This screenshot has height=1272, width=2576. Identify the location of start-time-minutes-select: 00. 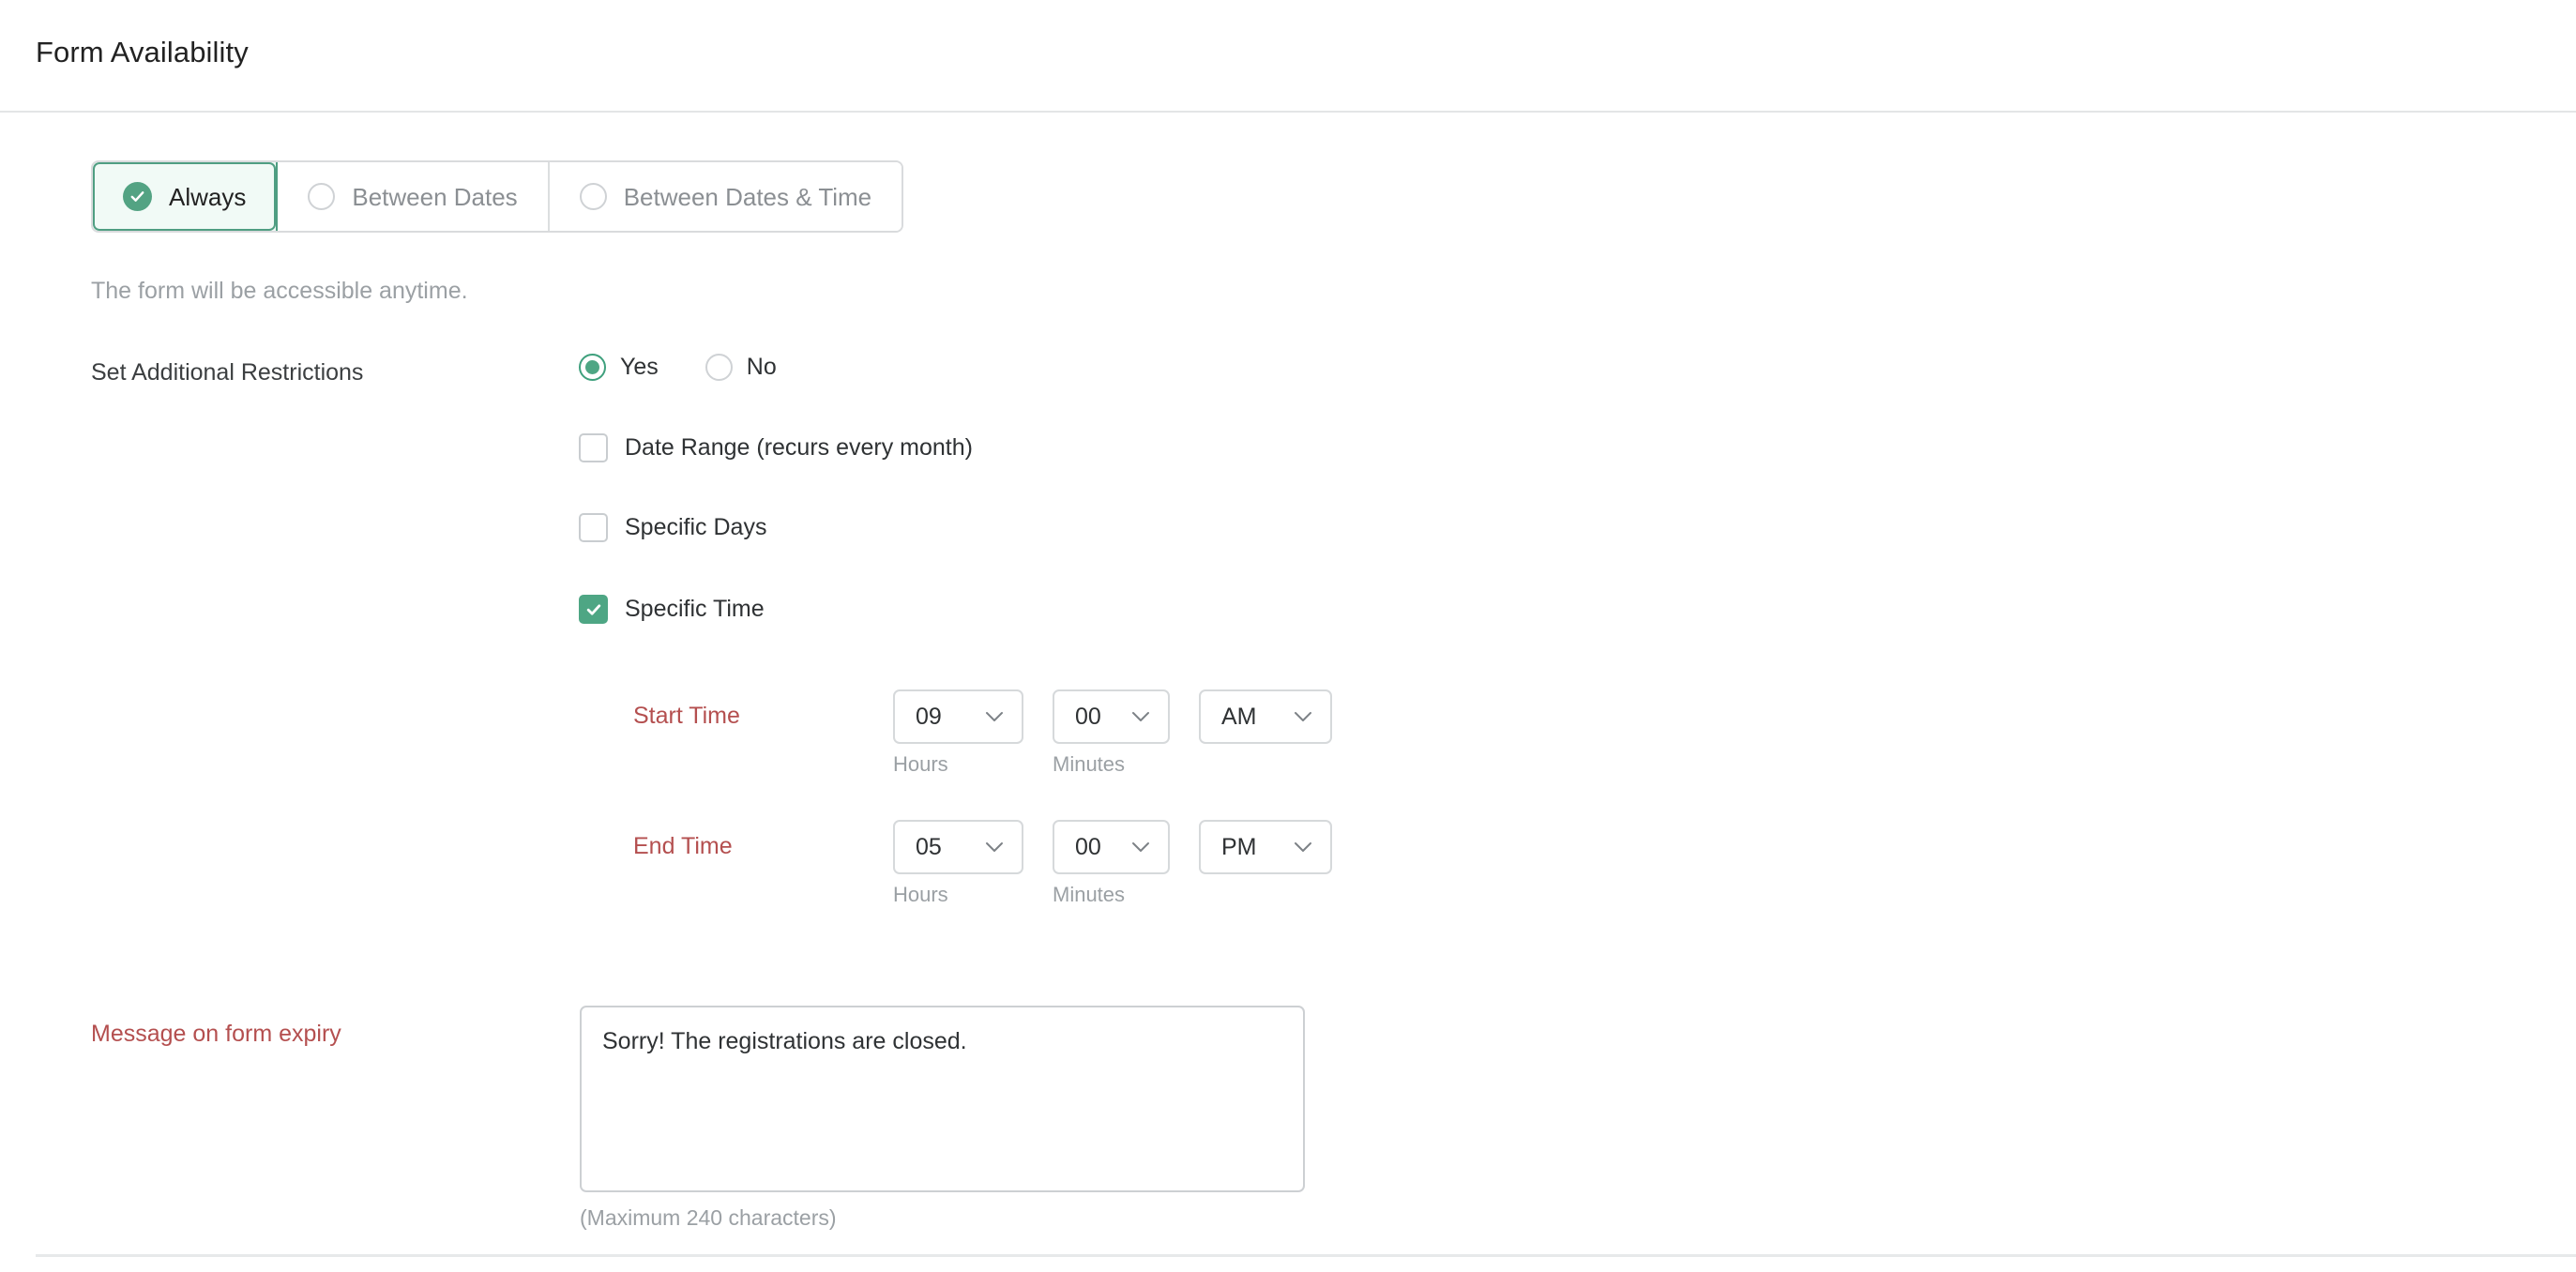
(1112, 717).